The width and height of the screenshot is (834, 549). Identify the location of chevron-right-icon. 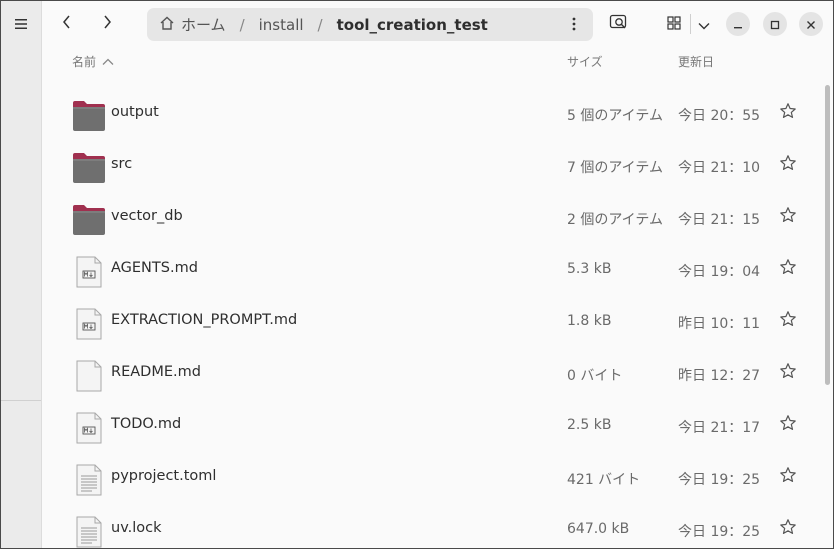
(107, 24).